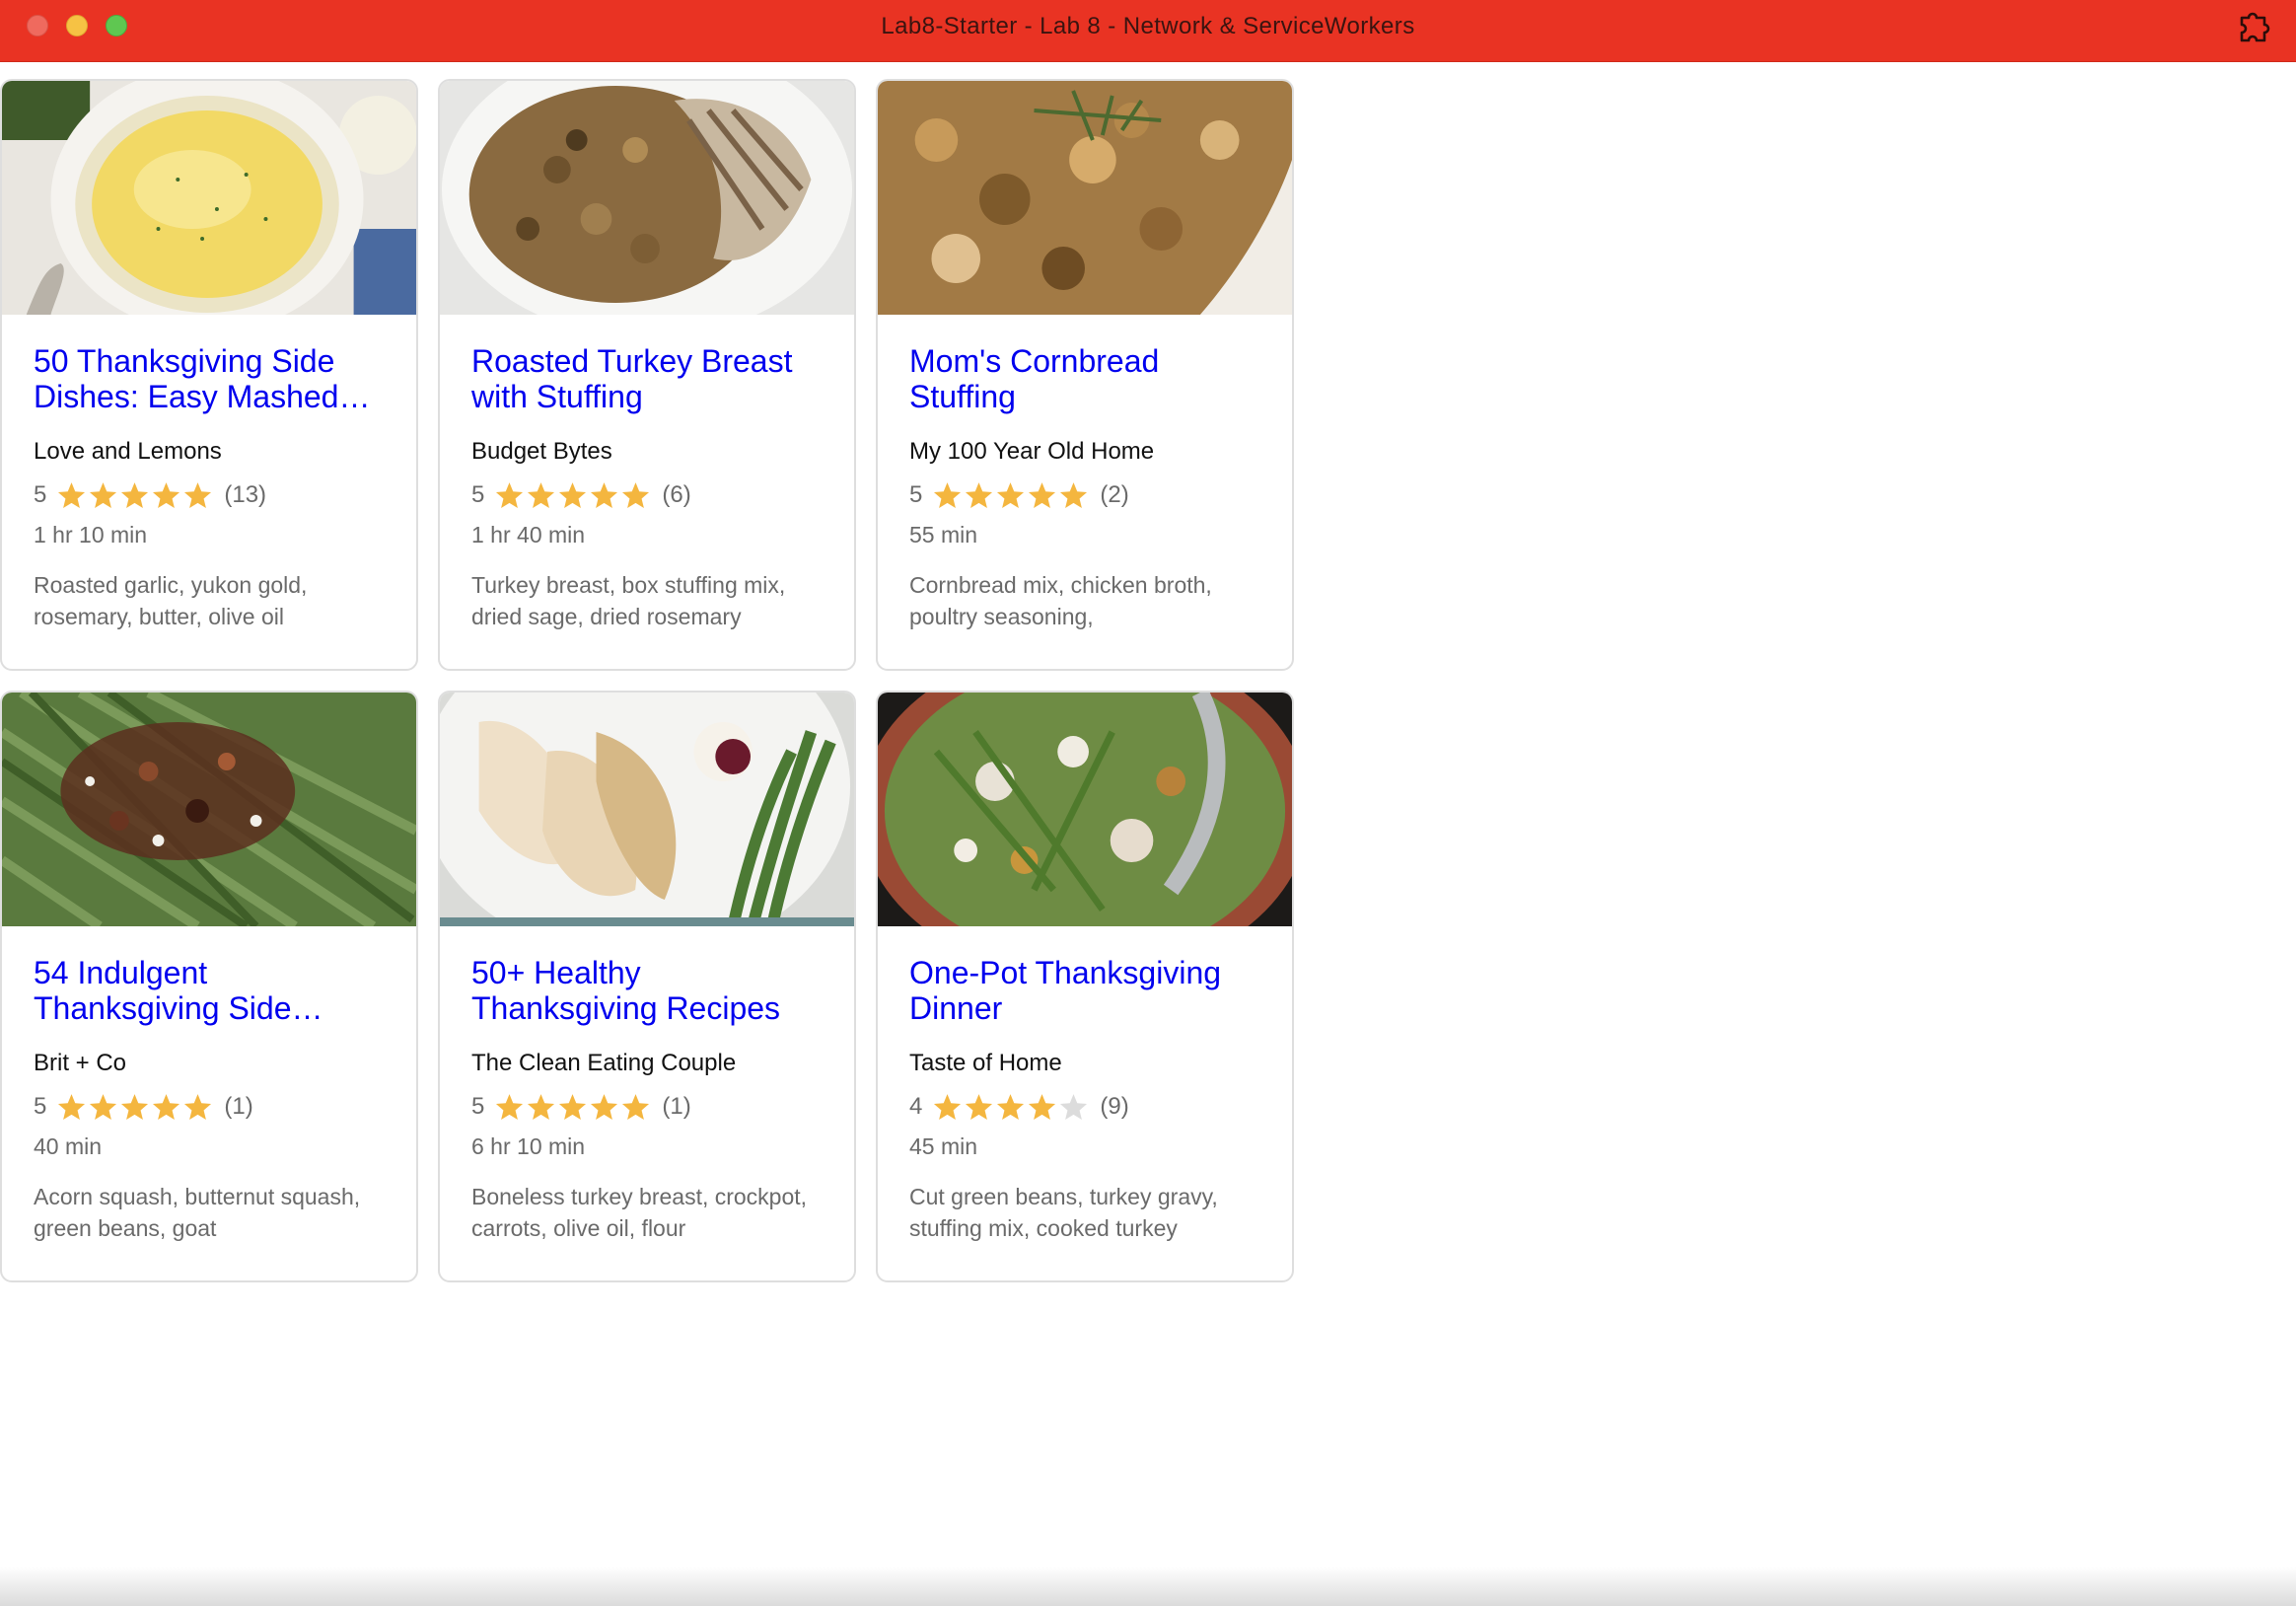  Describe the element at coordinates (246, 495) in the screenshot. I see `review-count: (13)` at that location.